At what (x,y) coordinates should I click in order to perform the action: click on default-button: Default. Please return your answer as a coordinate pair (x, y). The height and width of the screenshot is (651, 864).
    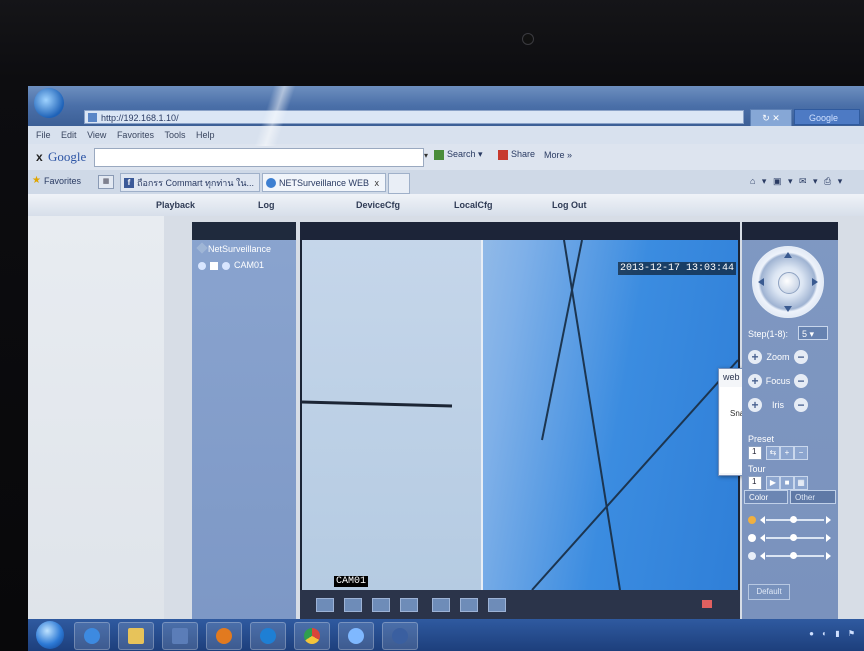
    Looking at the image, I should click on (769, 592).